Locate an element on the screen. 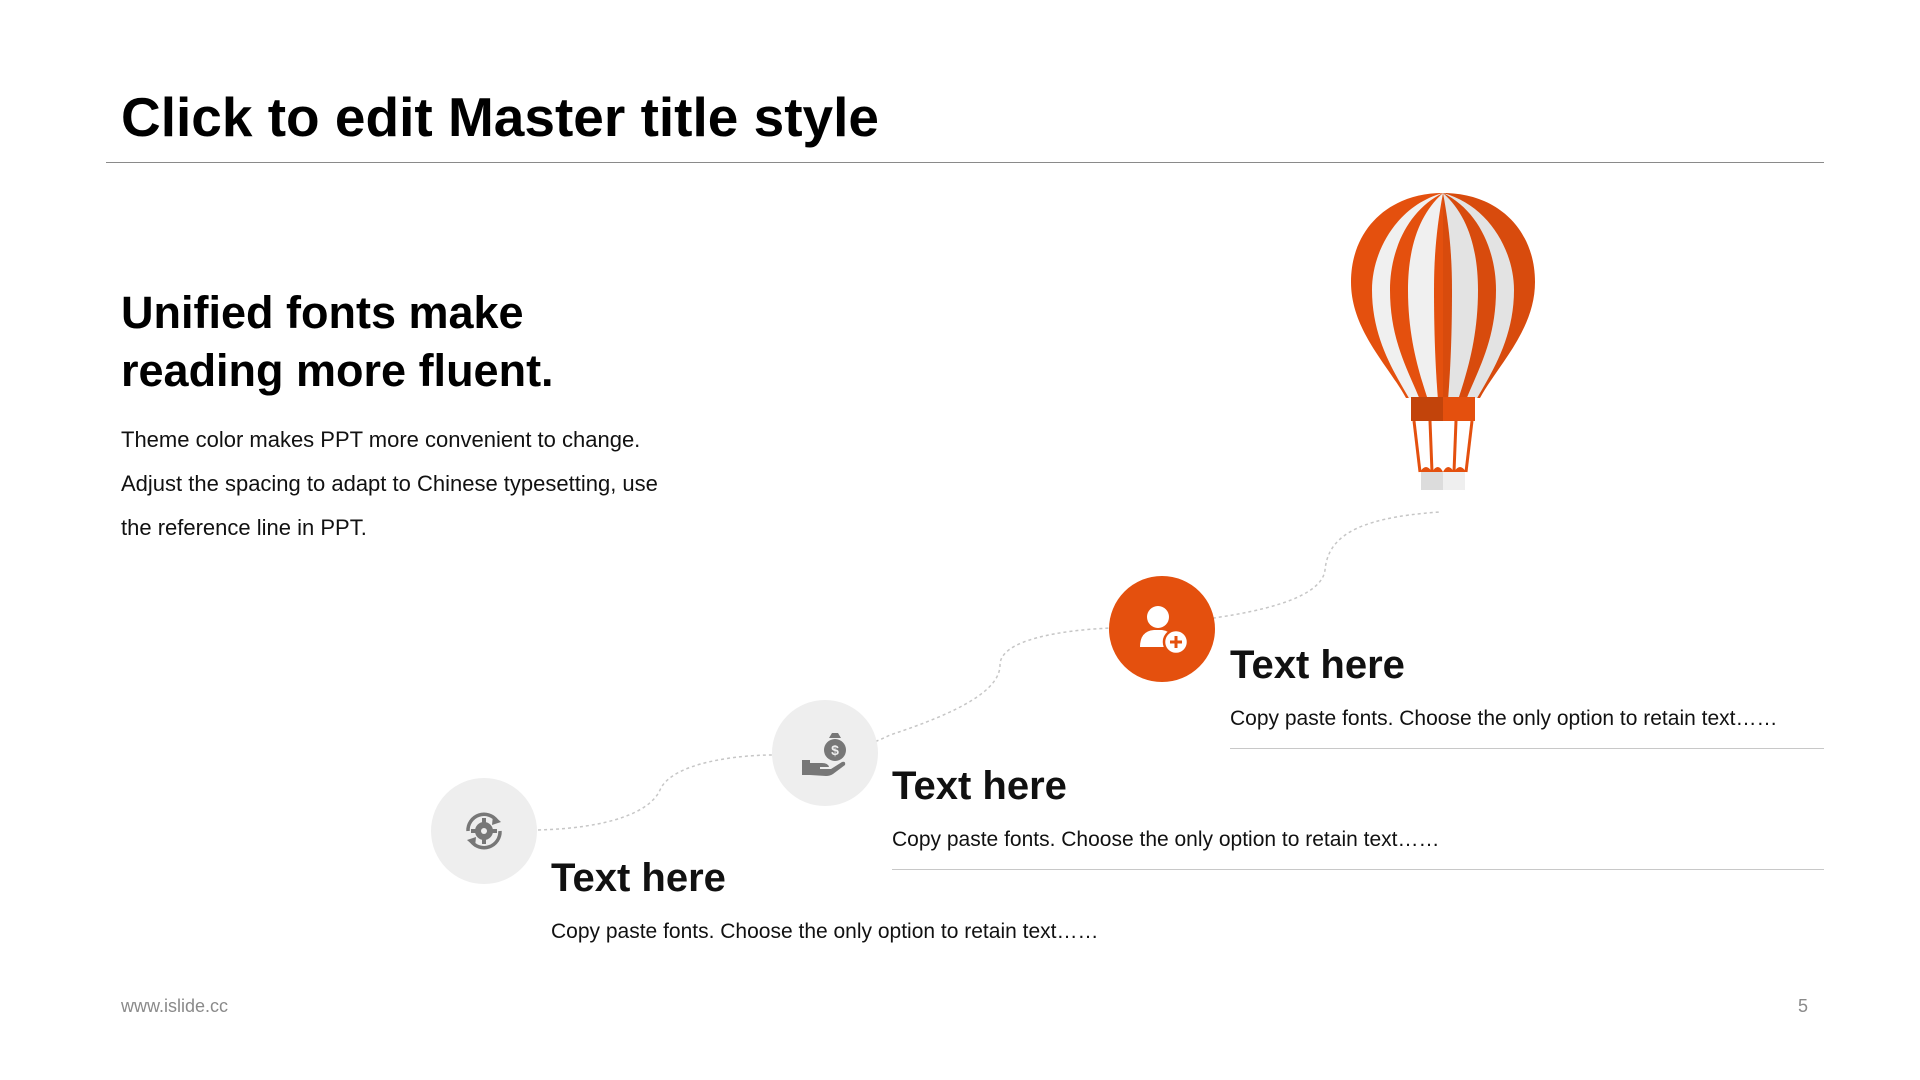  add-user-icon is located at coordinates (1165, 631).